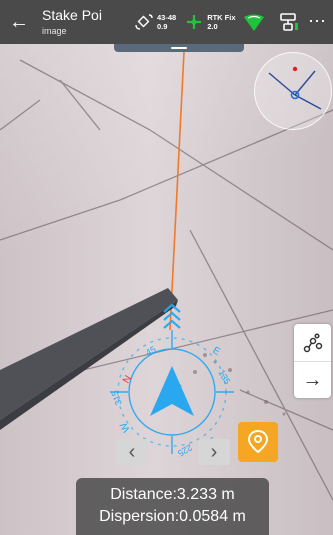  I want to click on page-subtitle: image, so click(54, 31).